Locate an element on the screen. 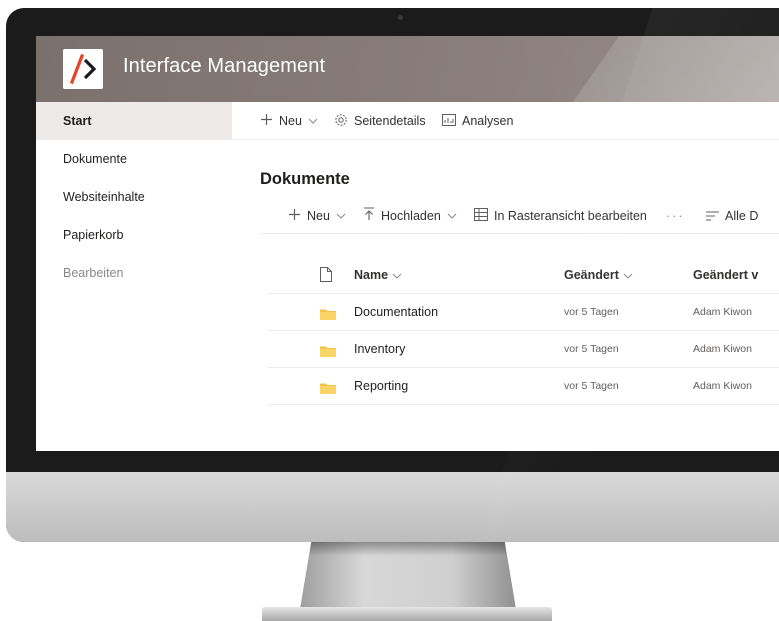  item-name: Inventory is located at coordinates (379, 349).